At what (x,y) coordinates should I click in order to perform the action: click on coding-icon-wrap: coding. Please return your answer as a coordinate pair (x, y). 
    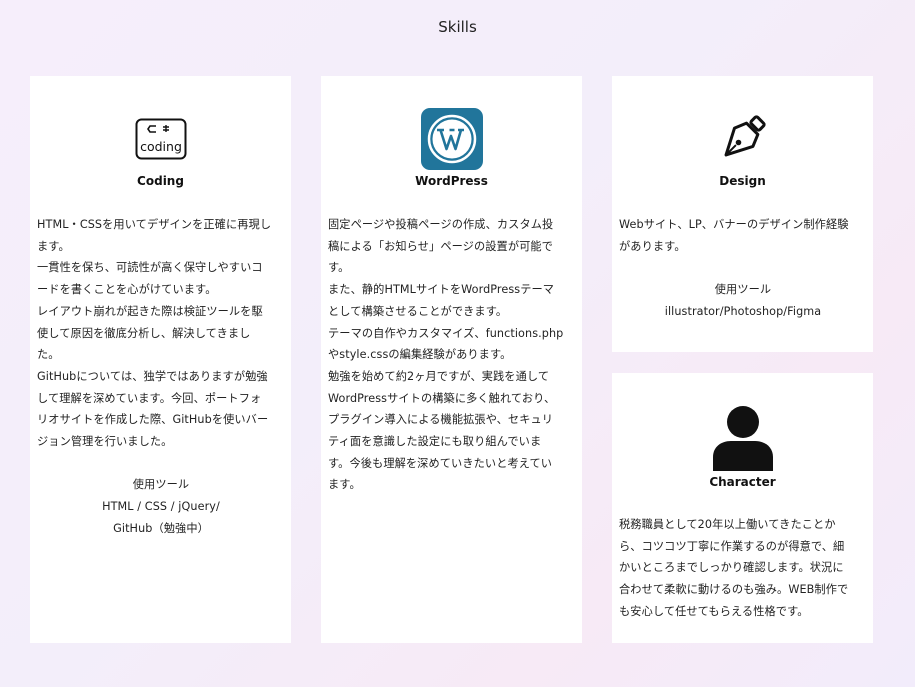
    Looking at the image, I should click on (160, 139).